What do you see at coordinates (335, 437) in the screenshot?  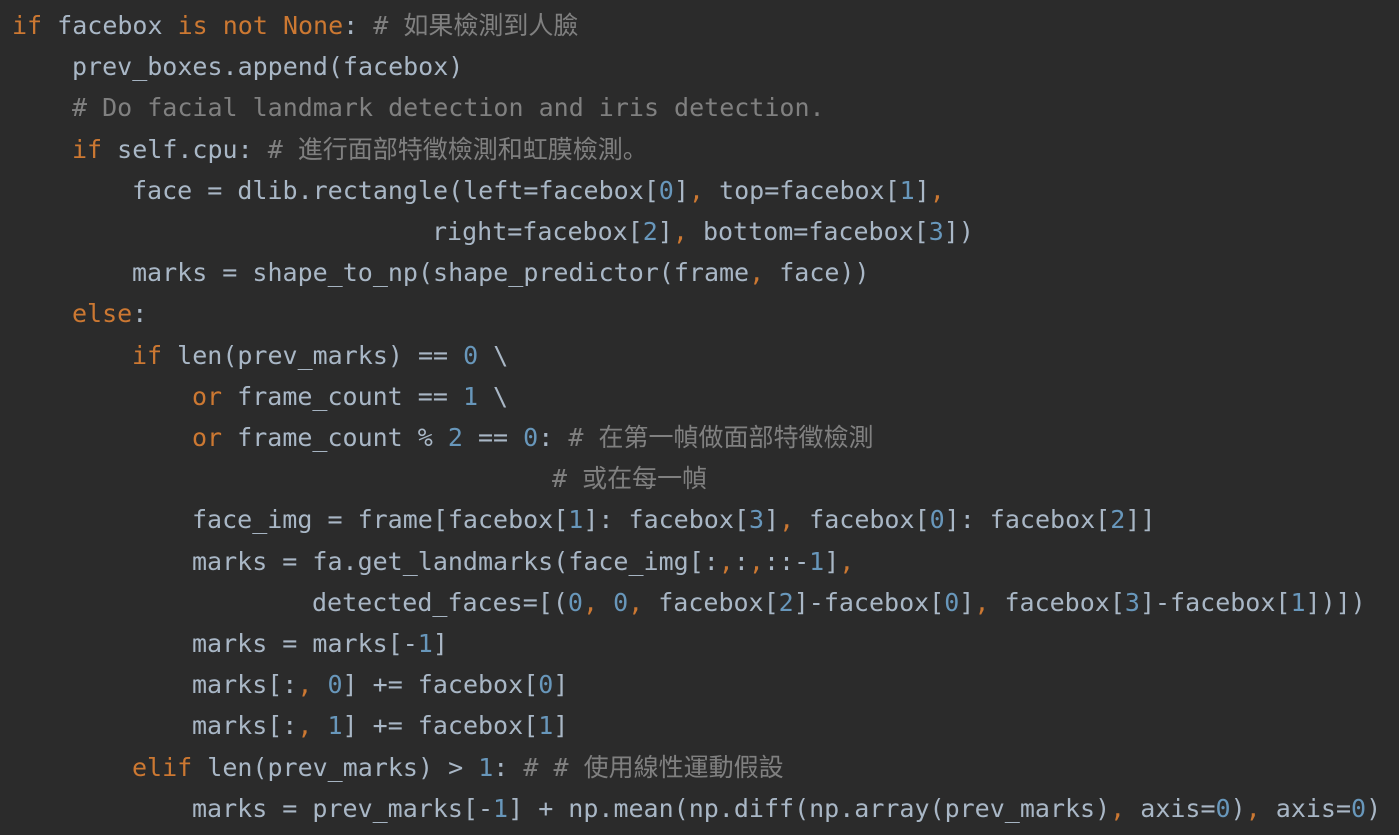 I see `code-text-token: frame_count %` at bounding box center [335, 437].